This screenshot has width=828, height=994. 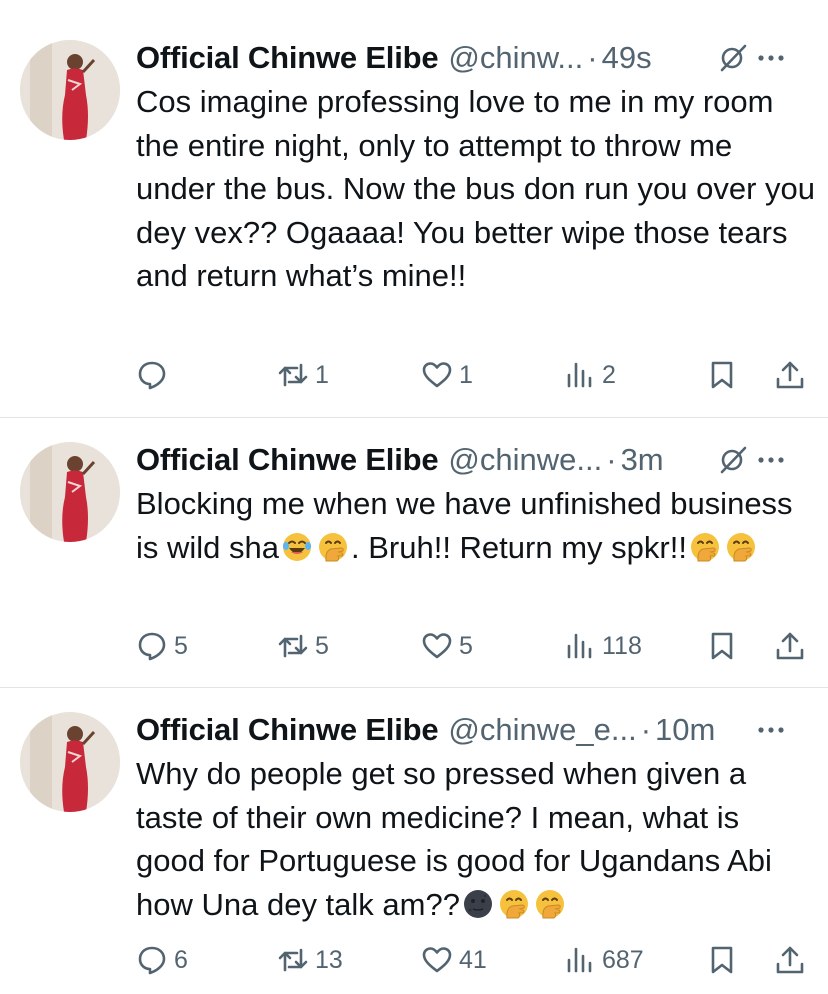 What do you see at coordinates (329, 959) in the screenshot?
I see `retweet-count: 13` at bounding box center [329, 959].